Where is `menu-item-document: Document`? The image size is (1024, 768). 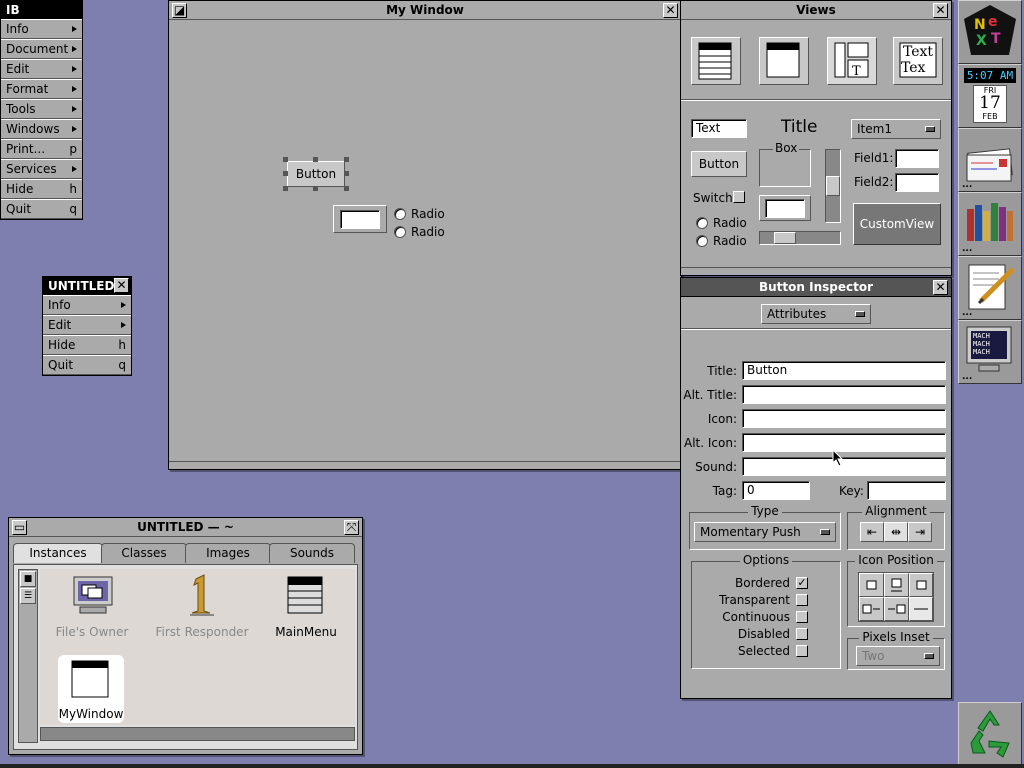 menu-item-document: Document is located at coordinates (41, 49).